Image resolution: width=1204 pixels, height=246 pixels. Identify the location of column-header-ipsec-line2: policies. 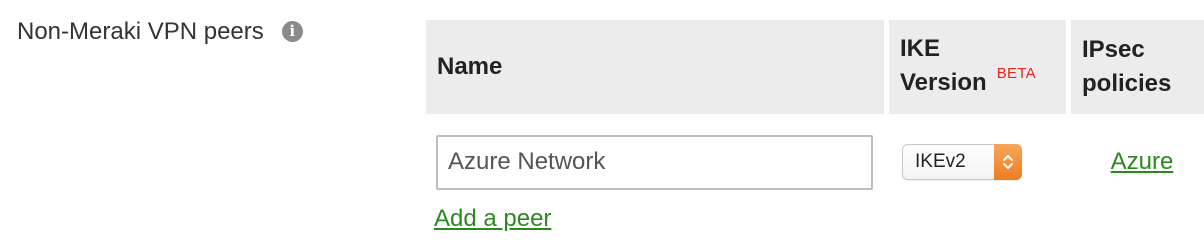
(1127, 83).